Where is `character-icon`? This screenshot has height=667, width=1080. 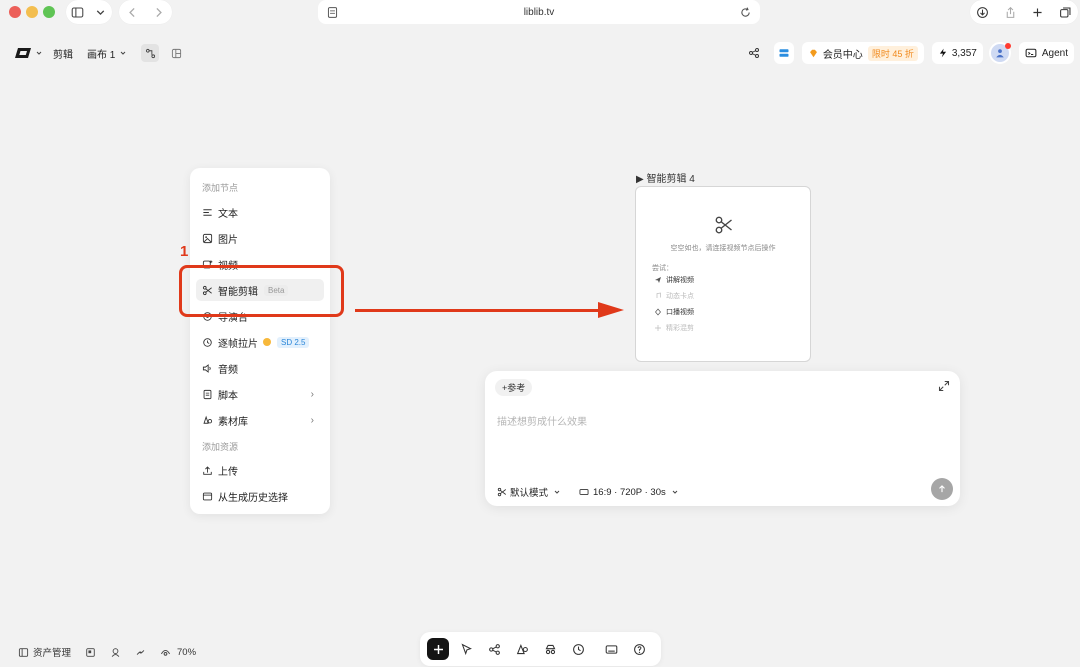
character-icon is located at coordinates (115, 652).